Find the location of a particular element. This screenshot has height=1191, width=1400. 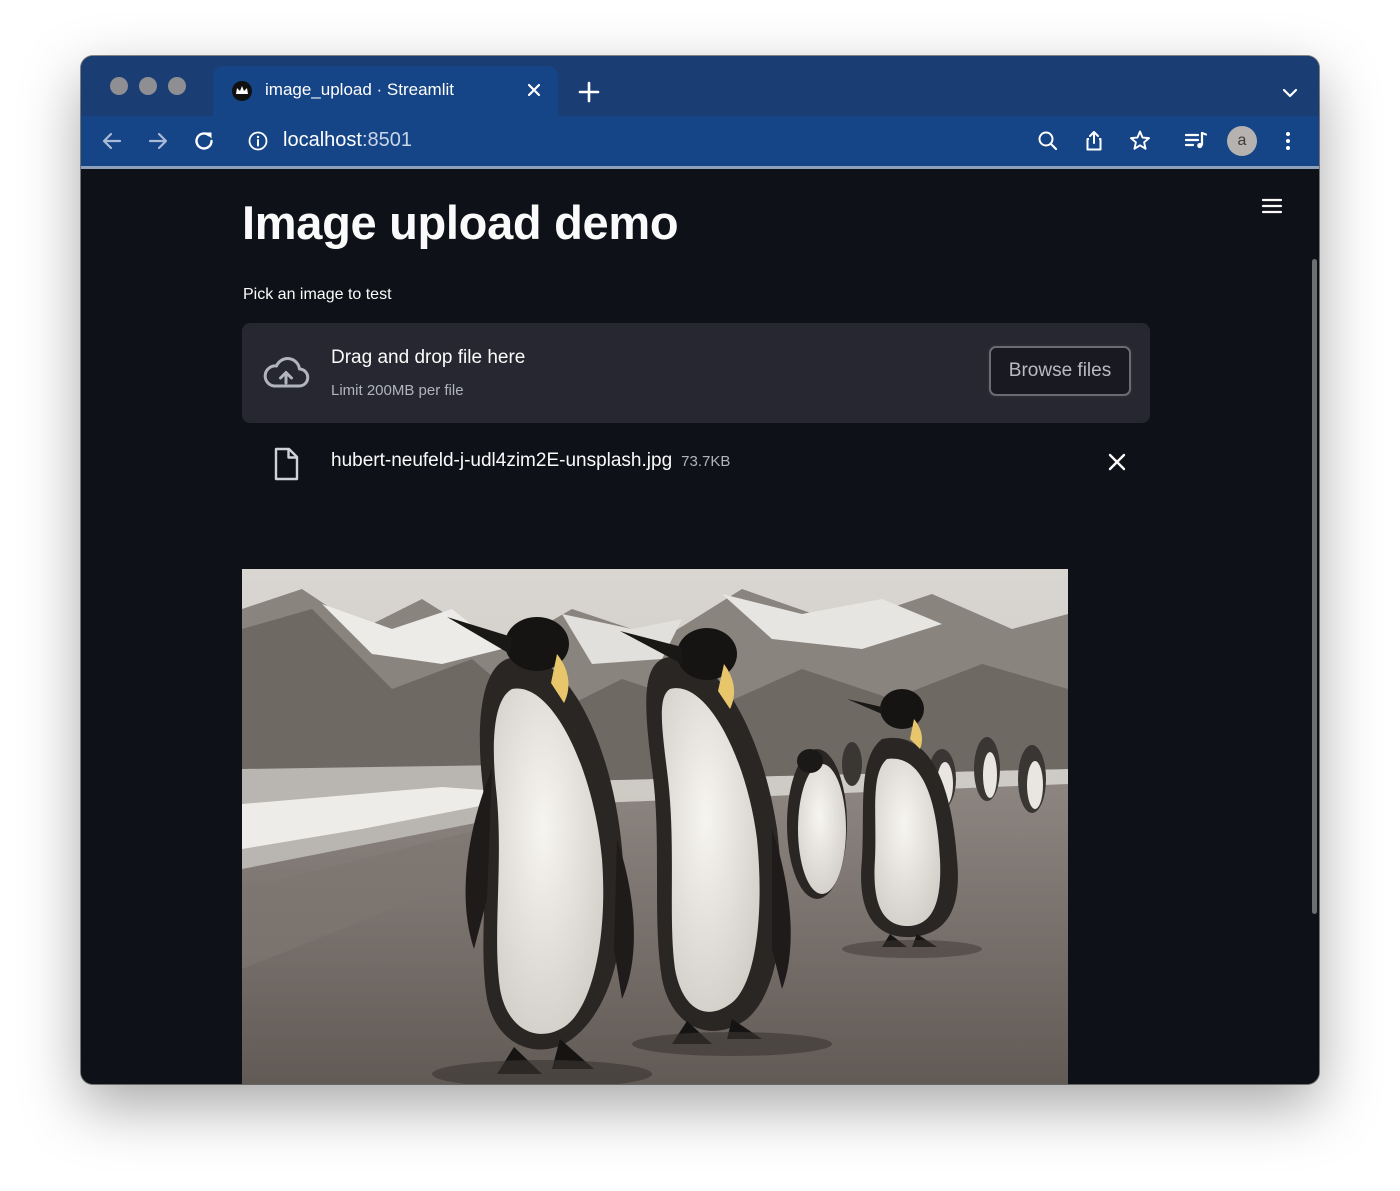

url-port: :8501 is located at coordinates (386, 140).